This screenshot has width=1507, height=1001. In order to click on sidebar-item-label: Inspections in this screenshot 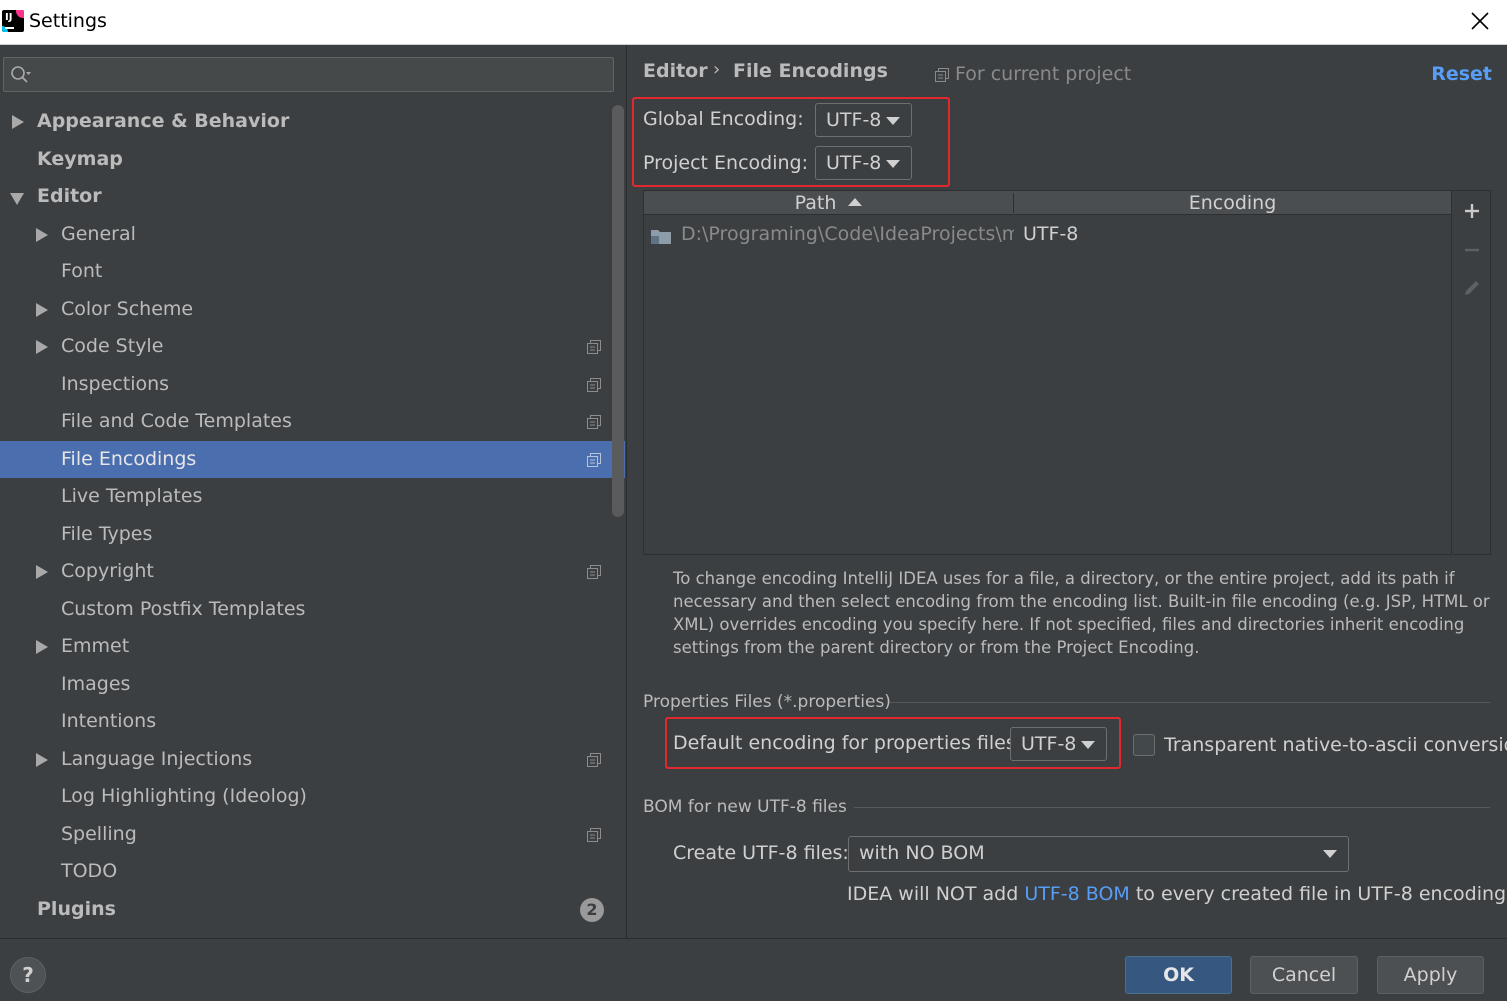, I will do `click(115, 384)`.